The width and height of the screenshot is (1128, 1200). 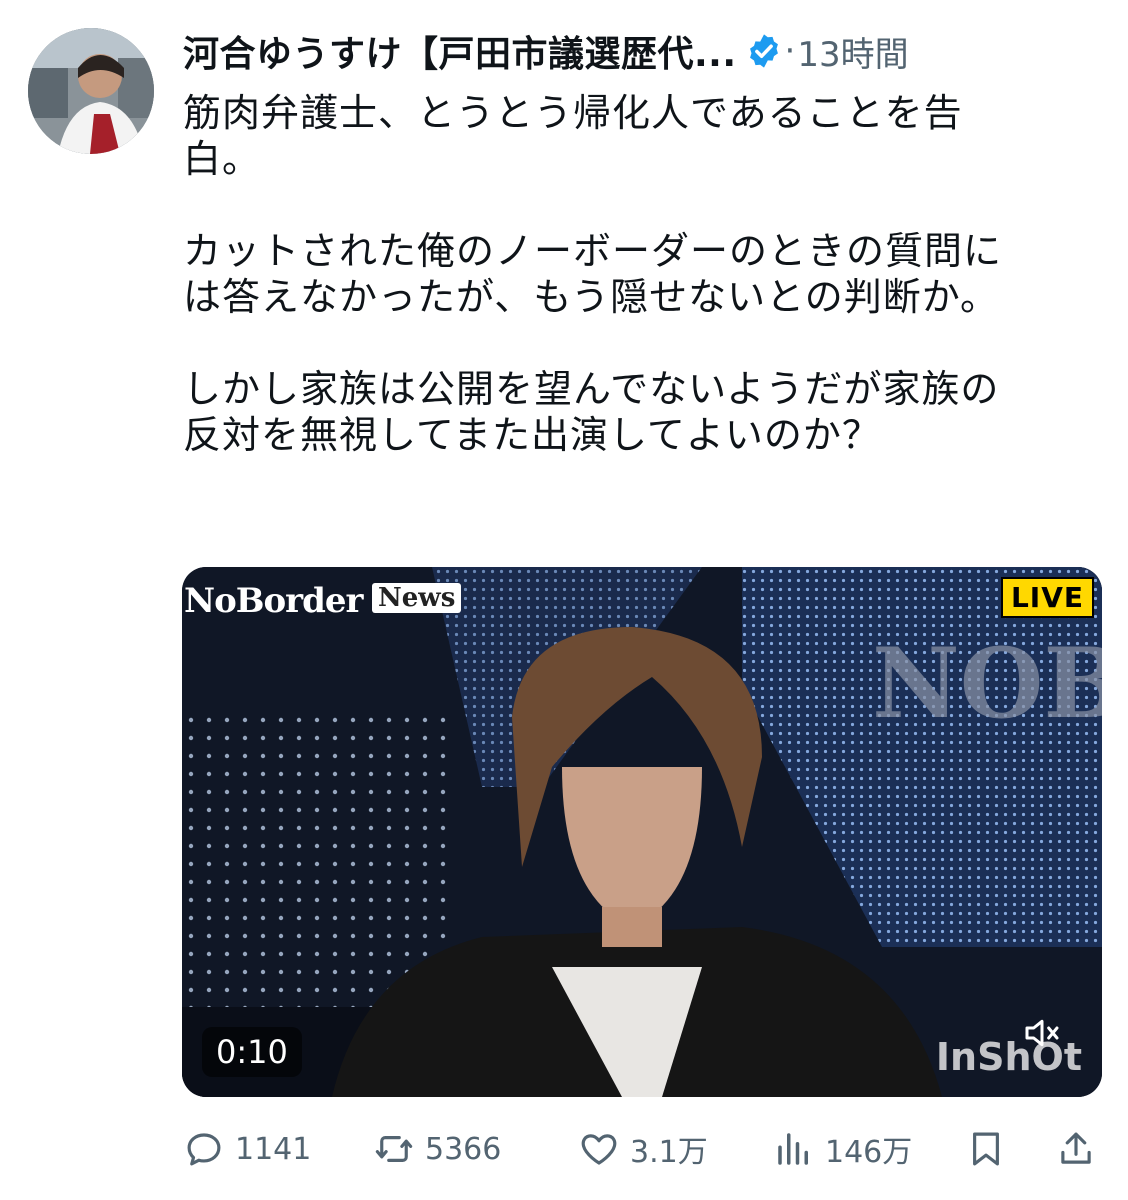 I want to click on share-button, so click(x=1076, y=1149).